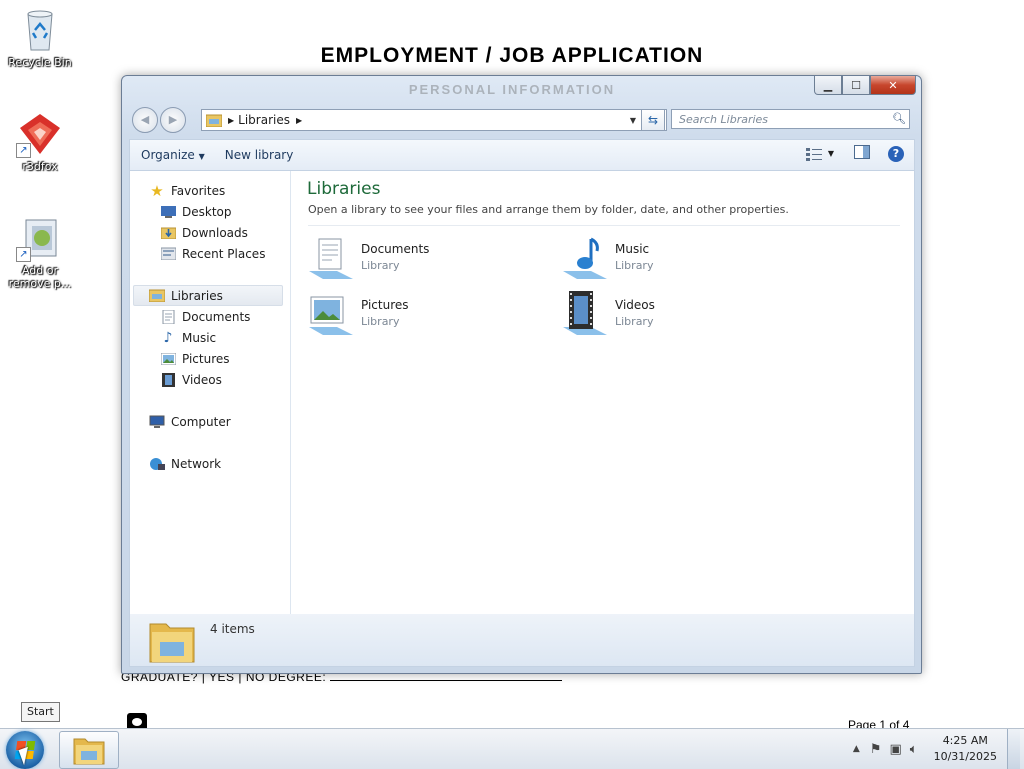 The image size is (1024, 769). What do you see at coordinates (197, 295) in the screenshot?
I see `nav-label: Libraries` at bounding box center [197, 295].